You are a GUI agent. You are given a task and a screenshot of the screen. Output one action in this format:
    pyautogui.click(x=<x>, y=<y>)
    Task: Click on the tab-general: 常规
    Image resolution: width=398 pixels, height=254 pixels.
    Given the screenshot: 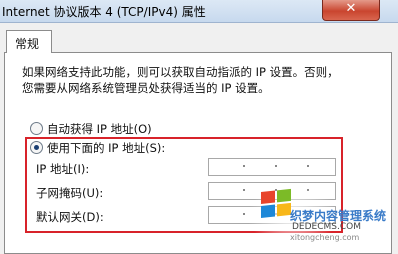 What is the action you would take?
    pyautogui.click(x=29, y=41)
    